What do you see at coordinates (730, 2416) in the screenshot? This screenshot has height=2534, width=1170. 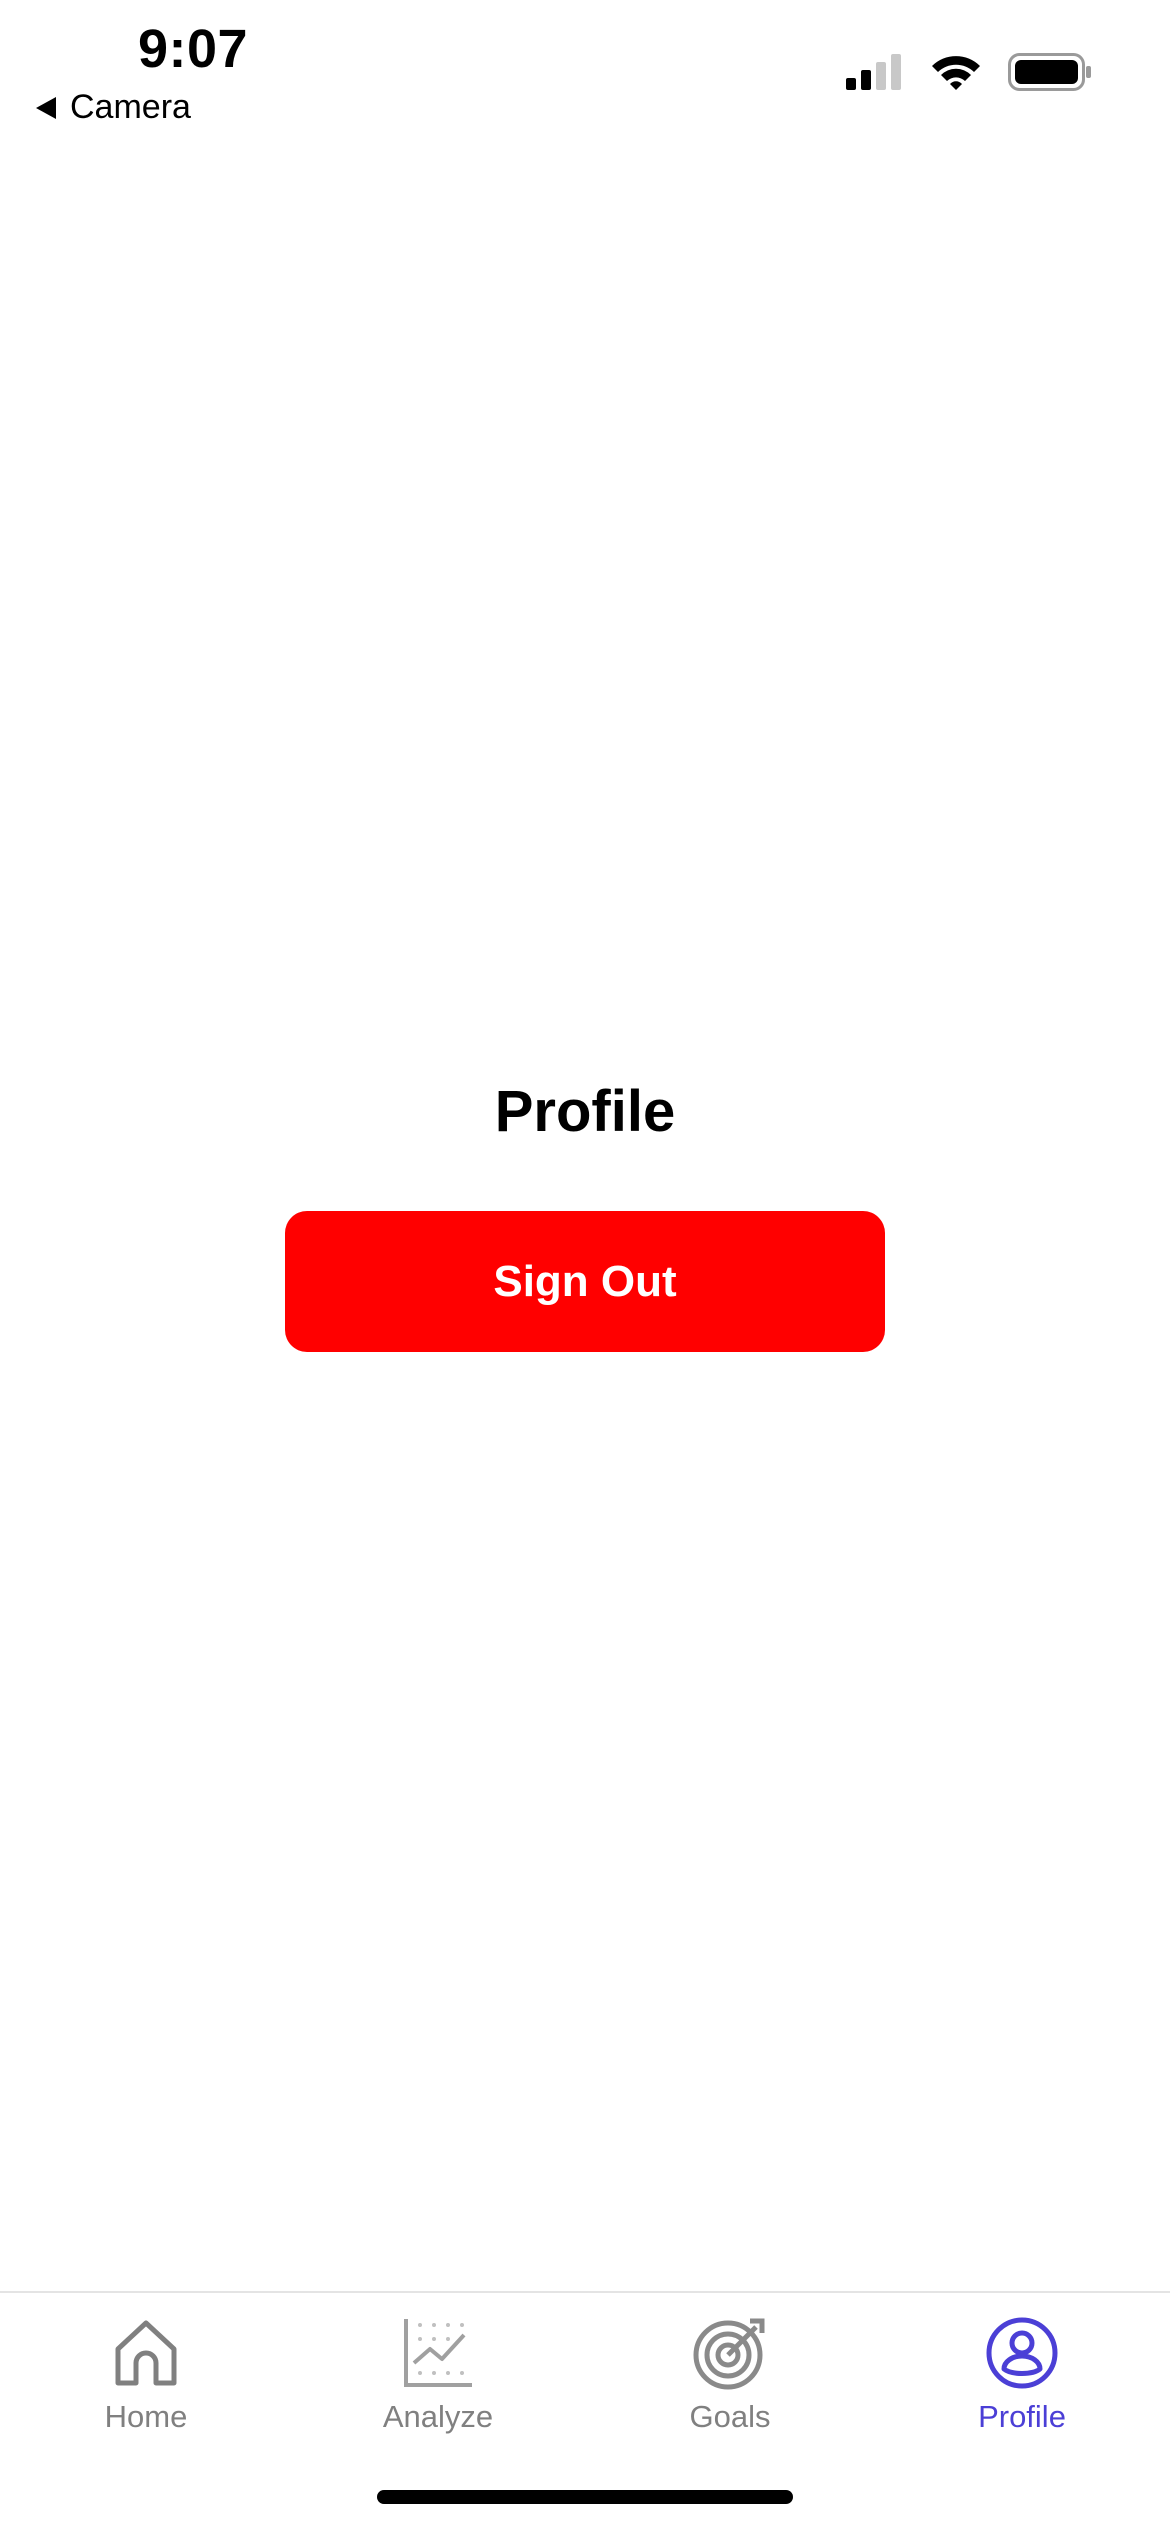 I see `tab-goals-label: Goals` at bounding box center [730, 2416].